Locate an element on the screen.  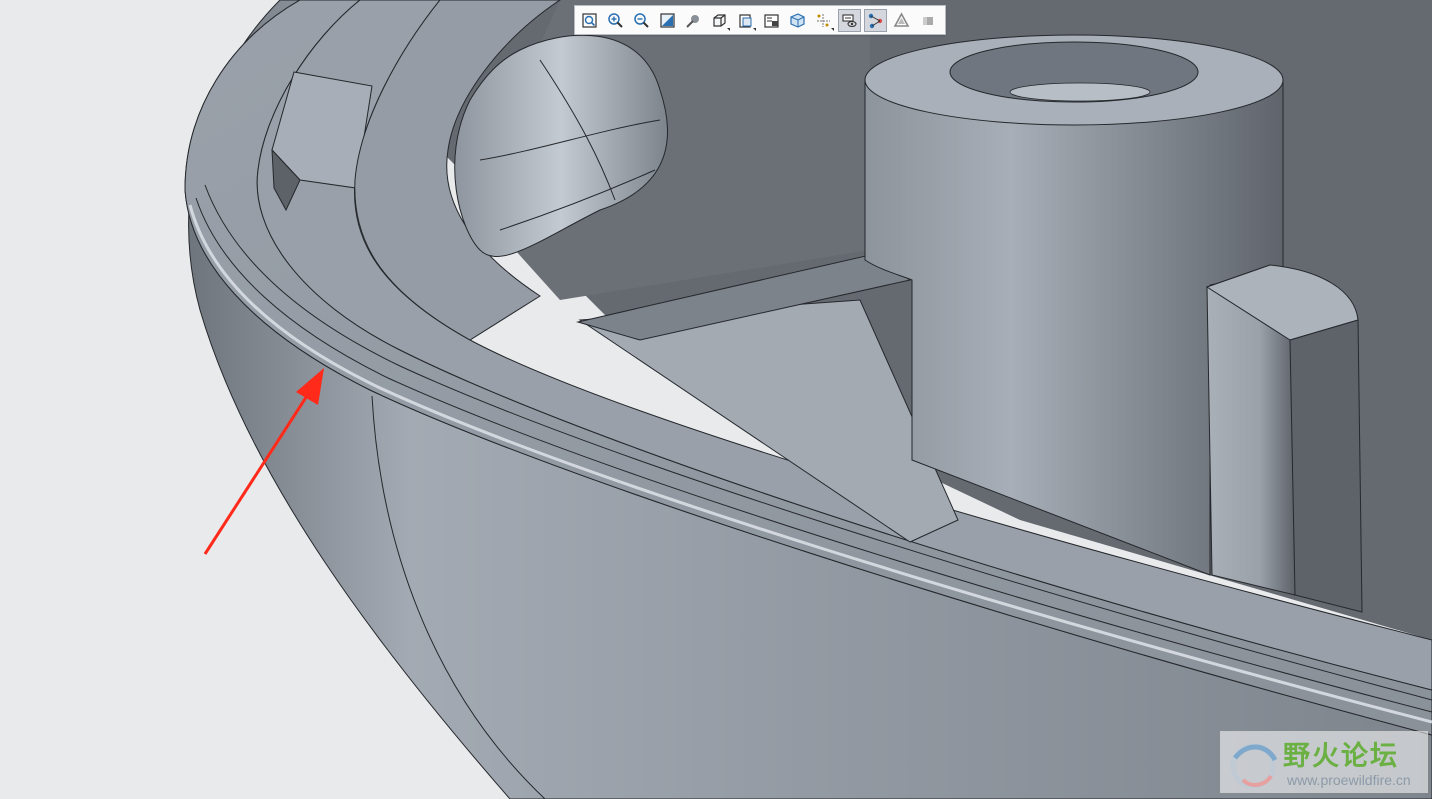
section-view-button is located at coordinates (927, 20).